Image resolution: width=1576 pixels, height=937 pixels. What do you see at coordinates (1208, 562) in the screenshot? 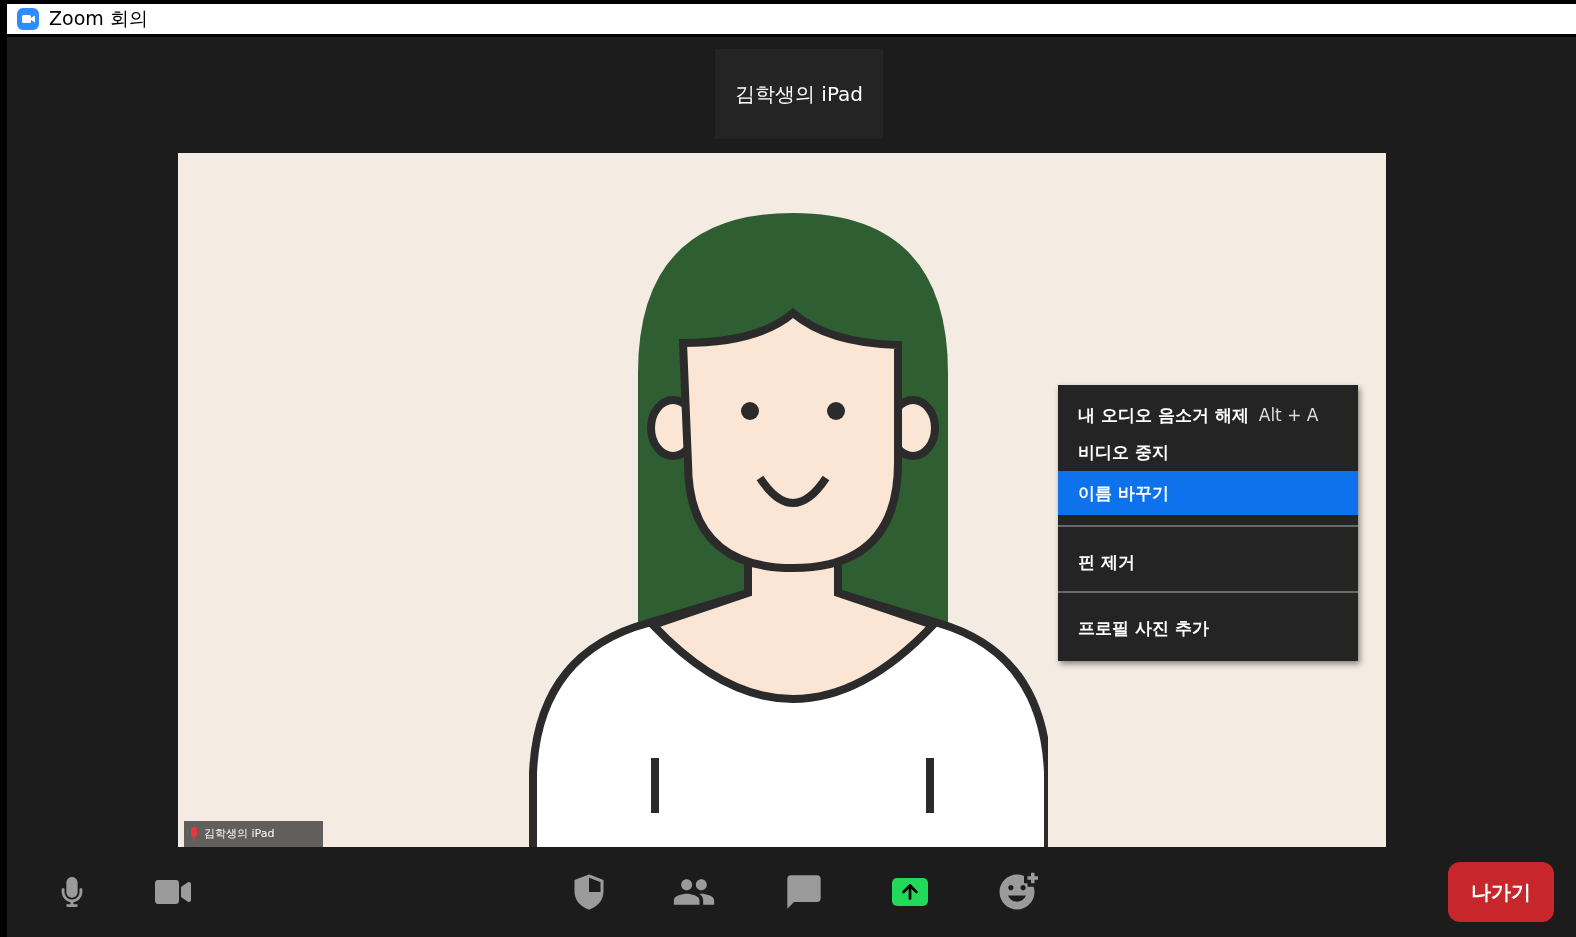
I see `menu-item: 핀 제거` at bounding box center [1208, 562].